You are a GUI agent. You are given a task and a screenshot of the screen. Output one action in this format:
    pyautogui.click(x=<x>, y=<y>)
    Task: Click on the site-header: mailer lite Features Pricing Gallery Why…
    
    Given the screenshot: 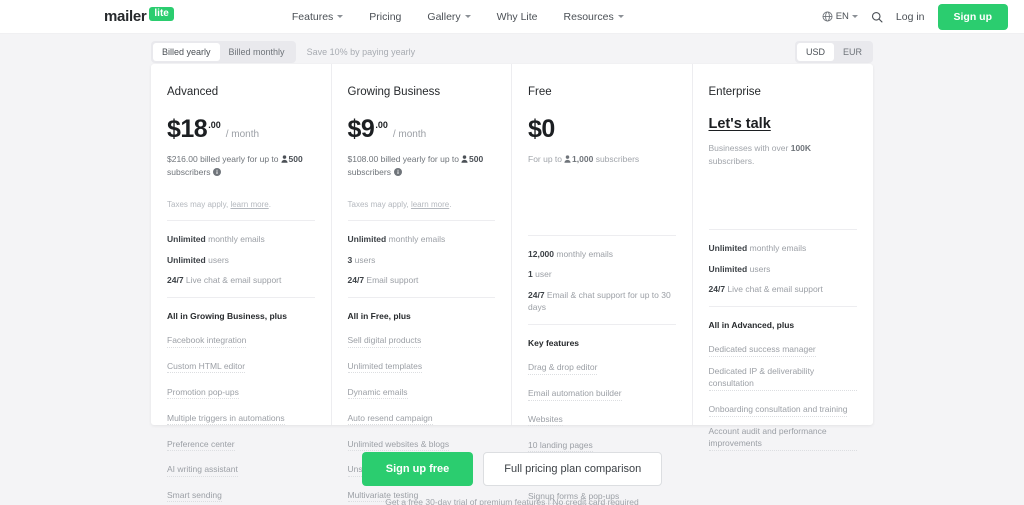 What is the action you would take?
    pyautogui.click(x=512, y=17)
    